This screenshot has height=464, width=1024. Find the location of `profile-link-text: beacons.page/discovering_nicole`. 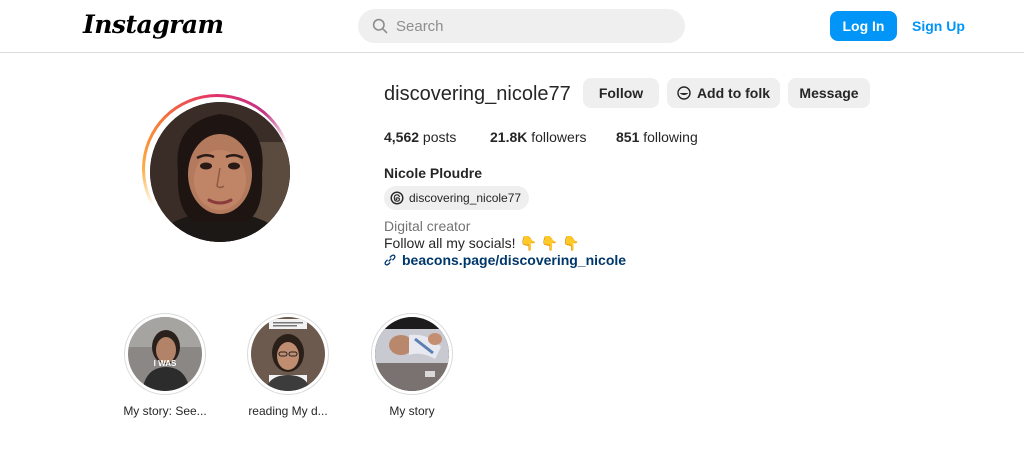

profile-link-text: beacons.page/discovering_nicole is located at coordinates (514, 260).